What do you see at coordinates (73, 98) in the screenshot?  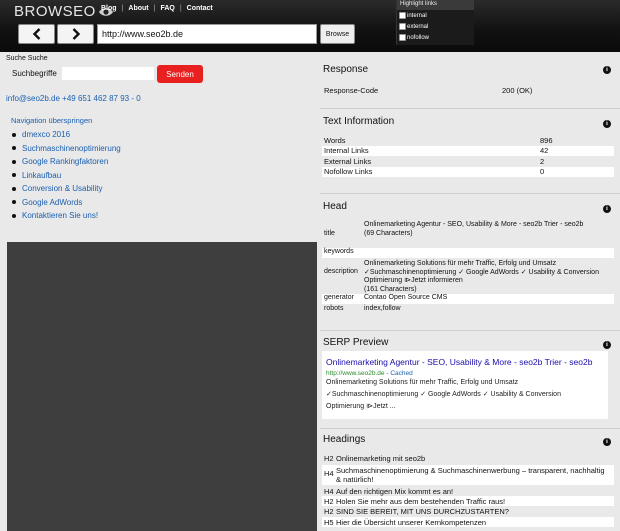 I see `contact-link: info@seo2b.de +49 651 462 87 93 - 0` at bounding box center [73, 98].